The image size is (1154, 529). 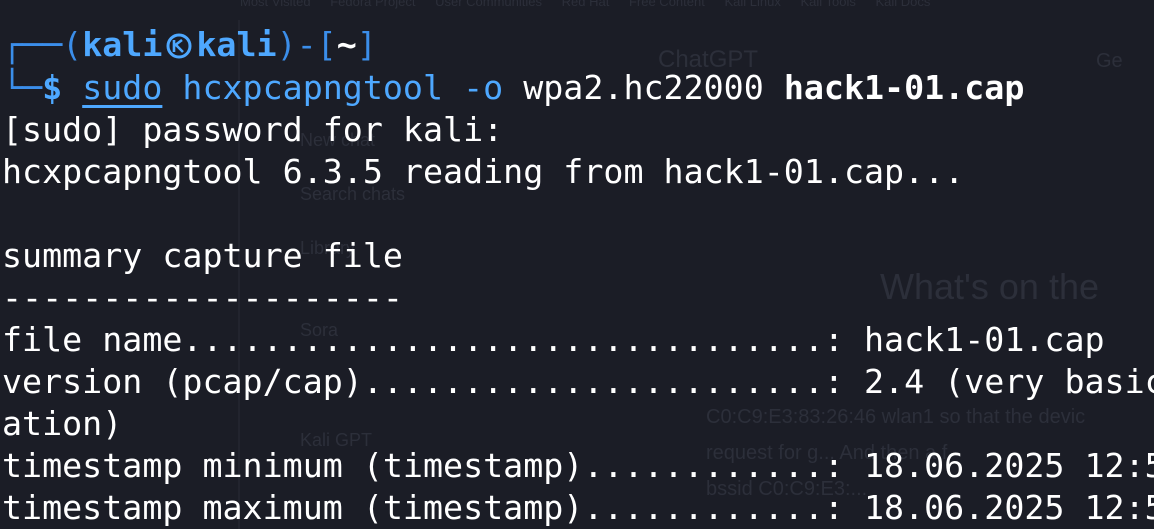 I want to click on output-line: [sudo] password for kali:, so click(x=253, y=129).